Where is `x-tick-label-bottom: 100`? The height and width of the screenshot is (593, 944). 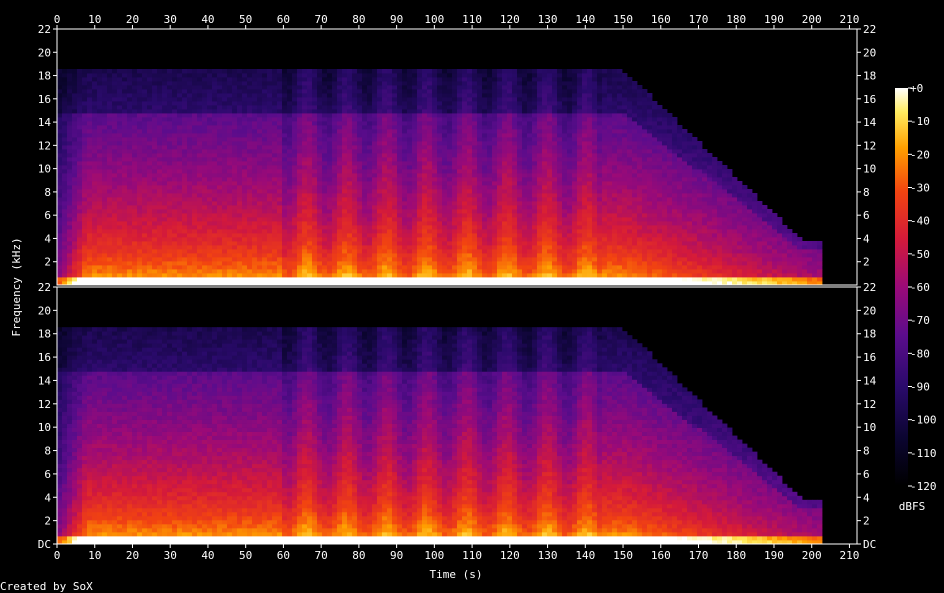 x-tick-label-bottom: 100 is located at coordinates (434, 555).